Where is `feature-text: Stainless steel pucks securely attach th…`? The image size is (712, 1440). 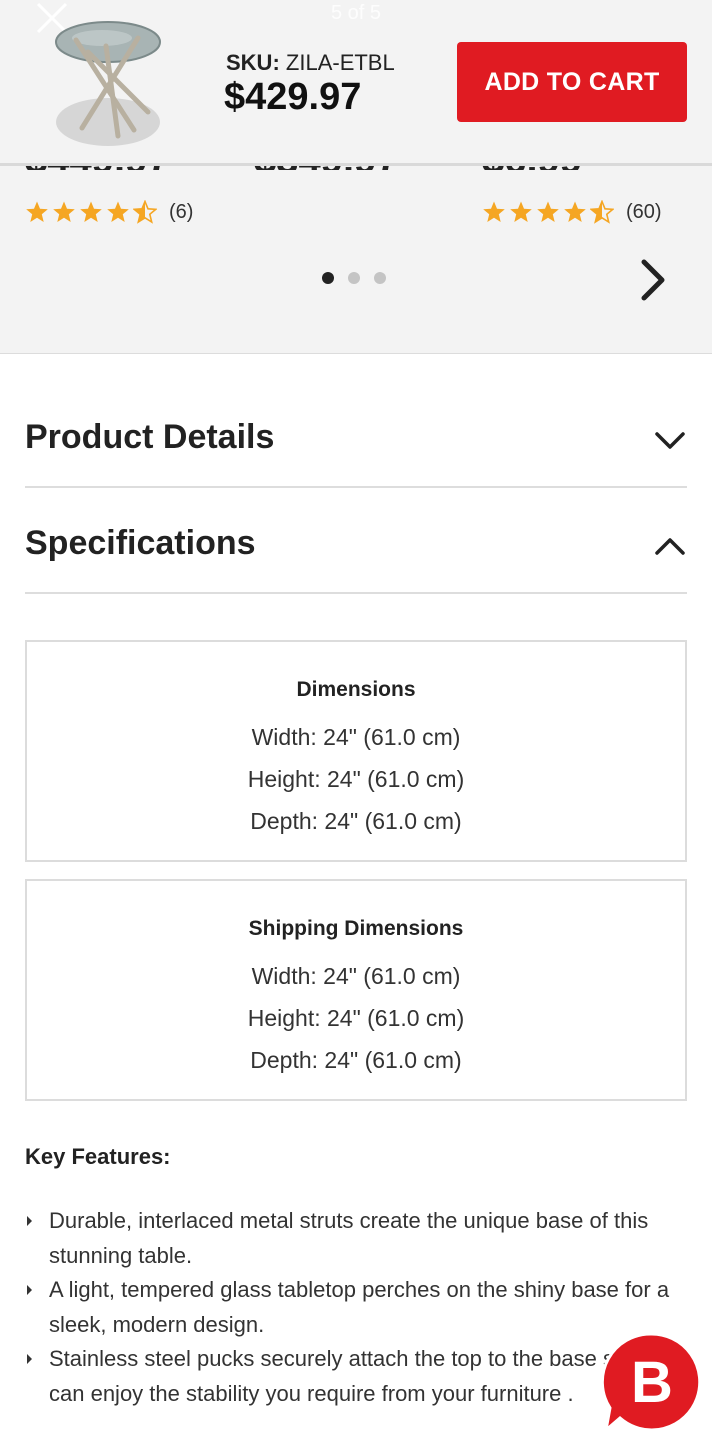 feature-text: Stainless steel pucks securely attach th… is located at coordinates (358, 1376).